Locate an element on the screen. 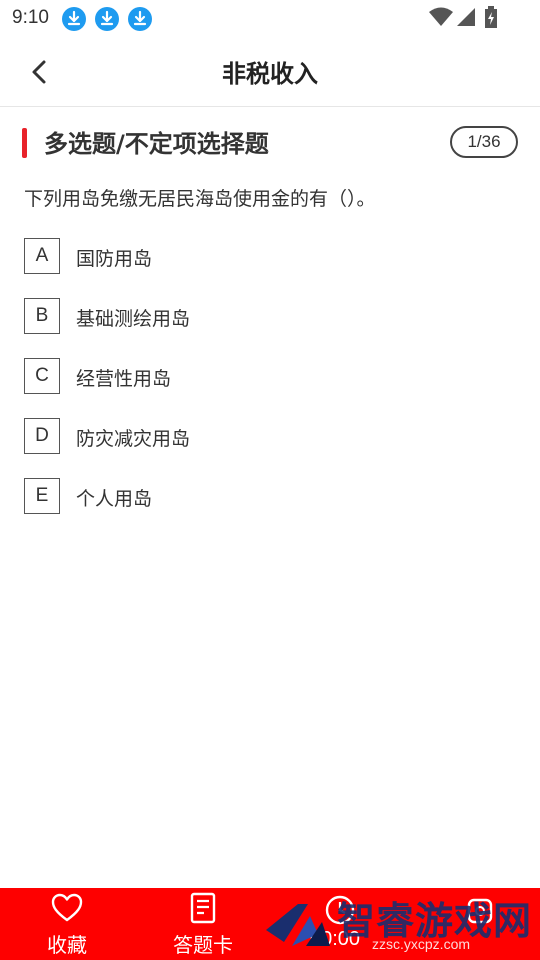 This screenshot has width=540, height=960. battery-icon is located at coordinates (491, 17).